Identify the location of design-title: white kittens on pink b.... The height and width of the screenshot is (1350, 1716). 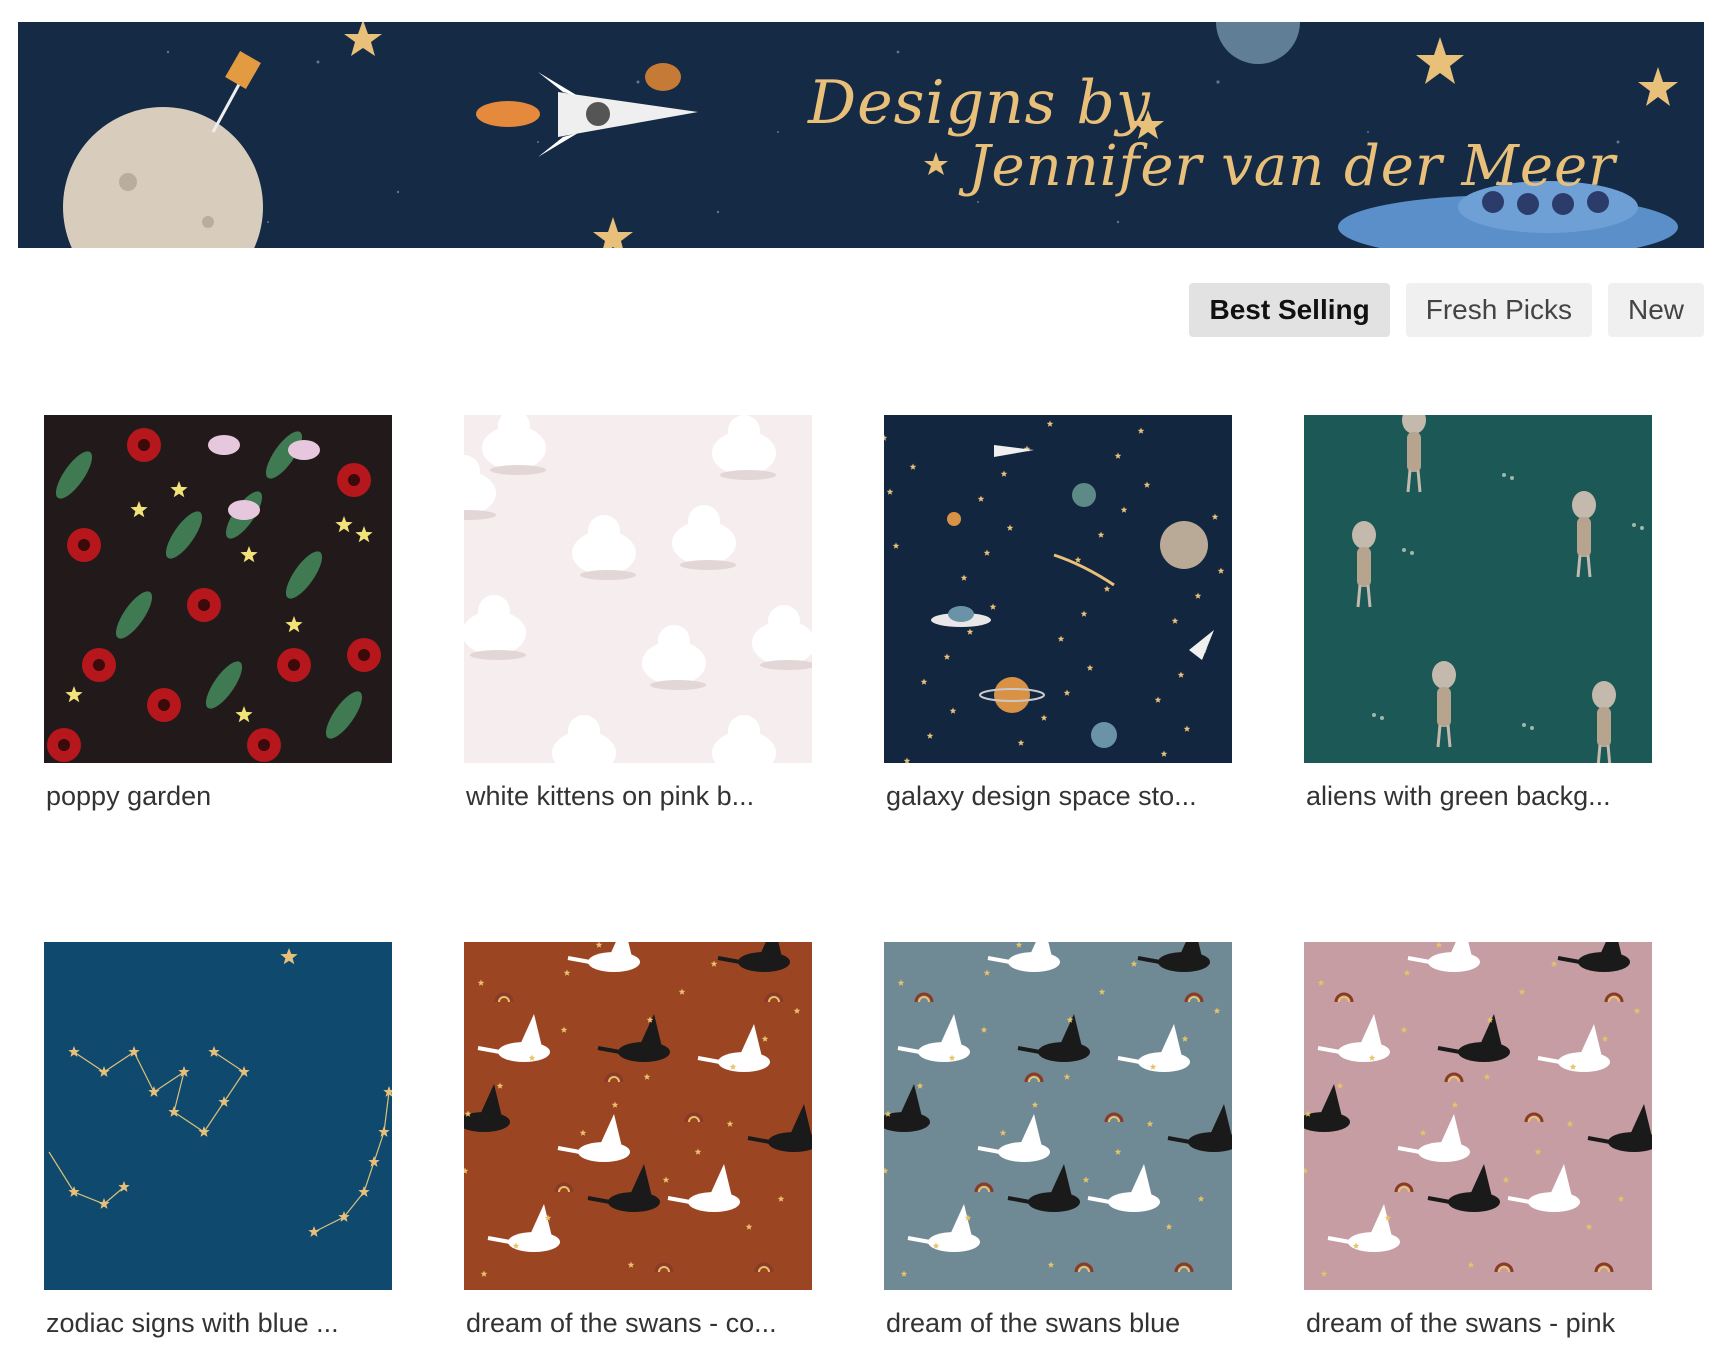
(638, 796).